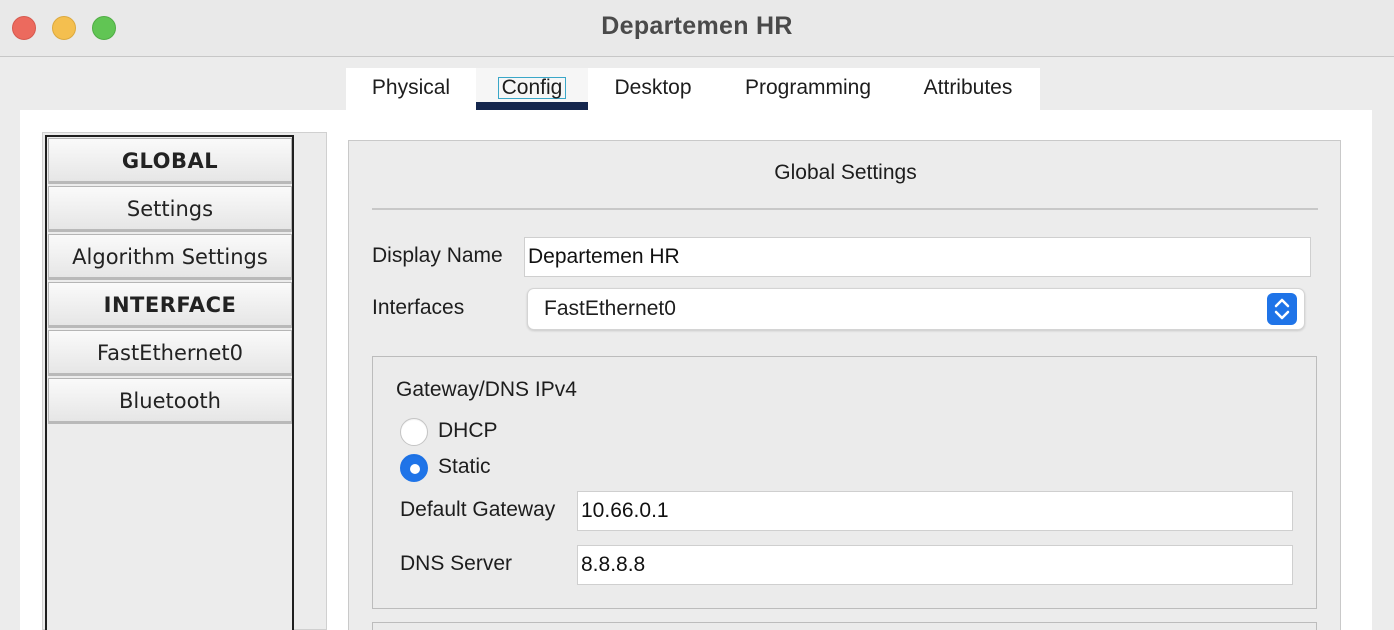 This screenshot has height=630, width=1394. What do you see at coordinates (414, 432) in the screenshot?
I see `dhcp-radio` at bounding box center [414, 432].